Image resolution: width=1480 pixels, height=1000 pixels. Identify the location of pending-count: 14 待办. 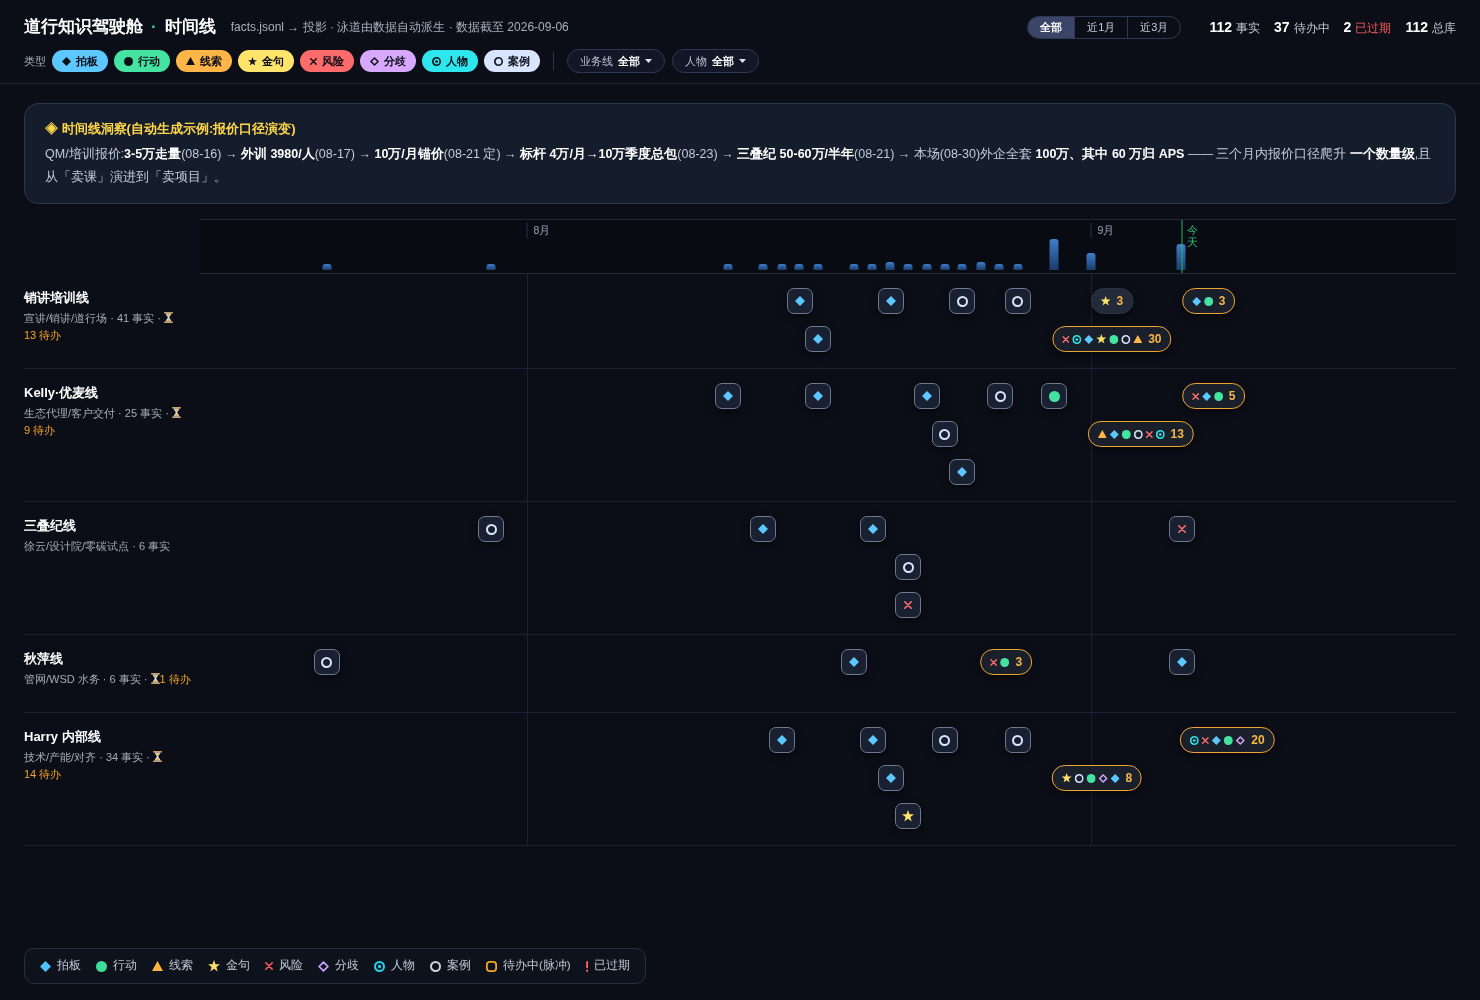
(43, 774).